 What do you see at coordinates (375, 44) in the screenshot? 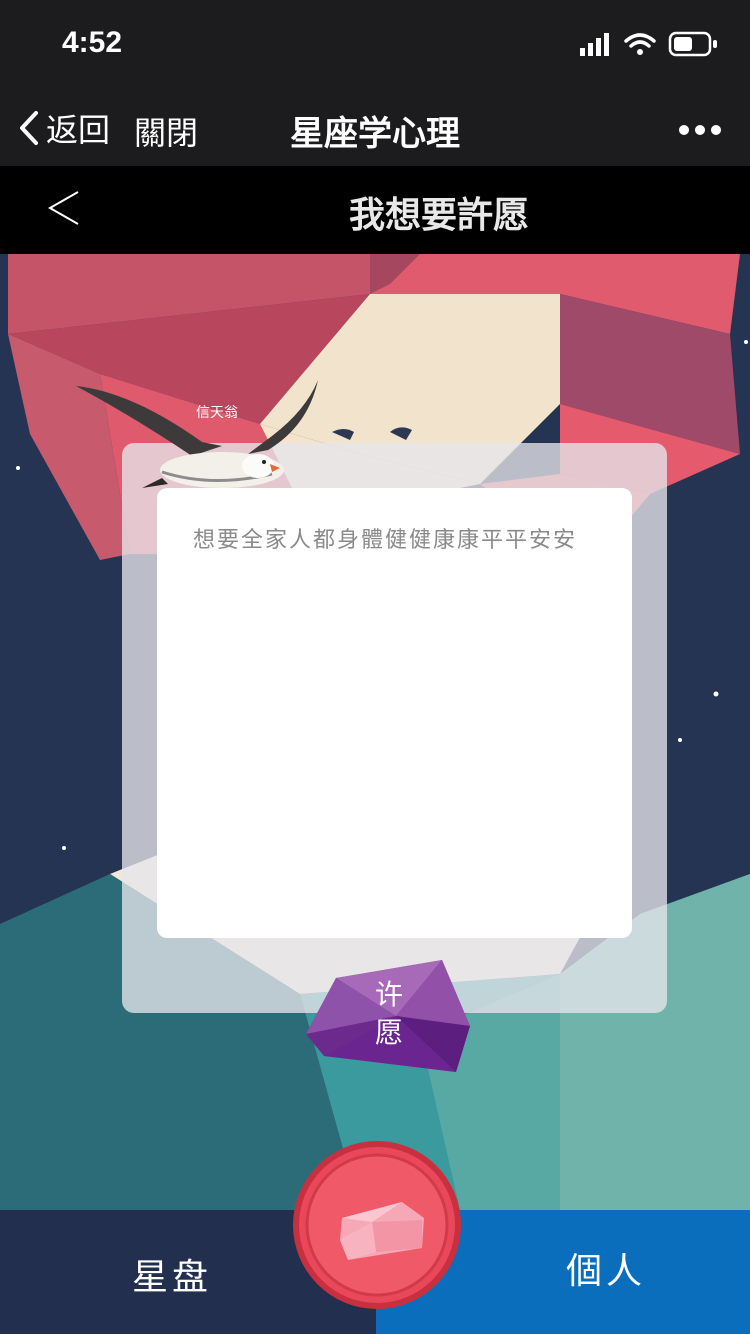
I see `status-bar: 4:52` at bounding box center [375, 44].